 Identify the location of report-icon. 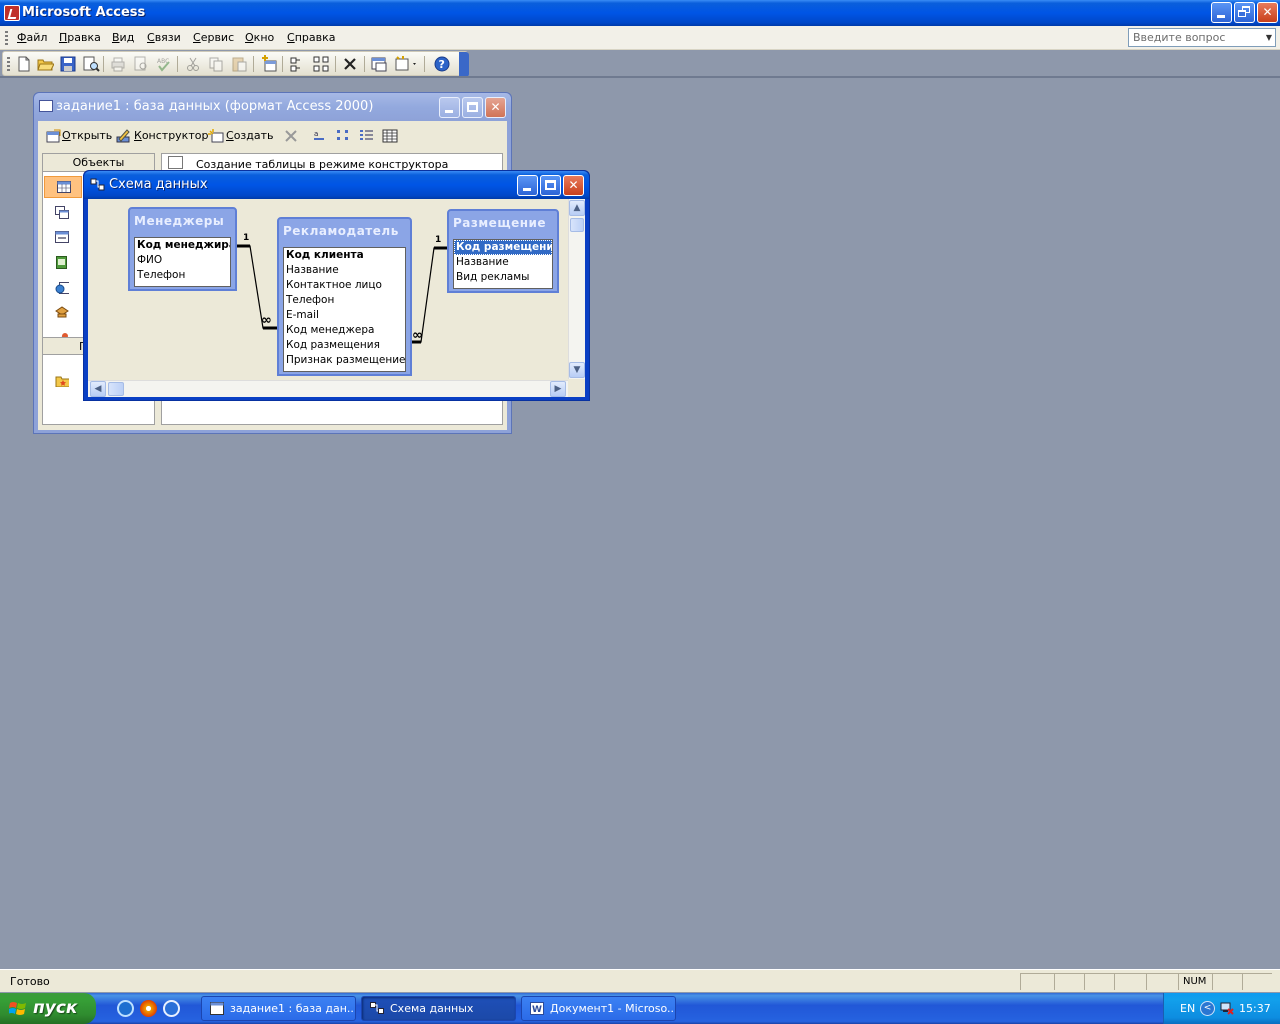
(62, 262).